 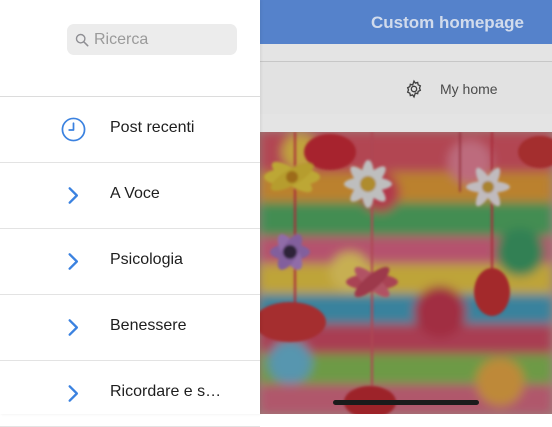 I want to click on my-home-label: My home, so click(x=469, y=89).